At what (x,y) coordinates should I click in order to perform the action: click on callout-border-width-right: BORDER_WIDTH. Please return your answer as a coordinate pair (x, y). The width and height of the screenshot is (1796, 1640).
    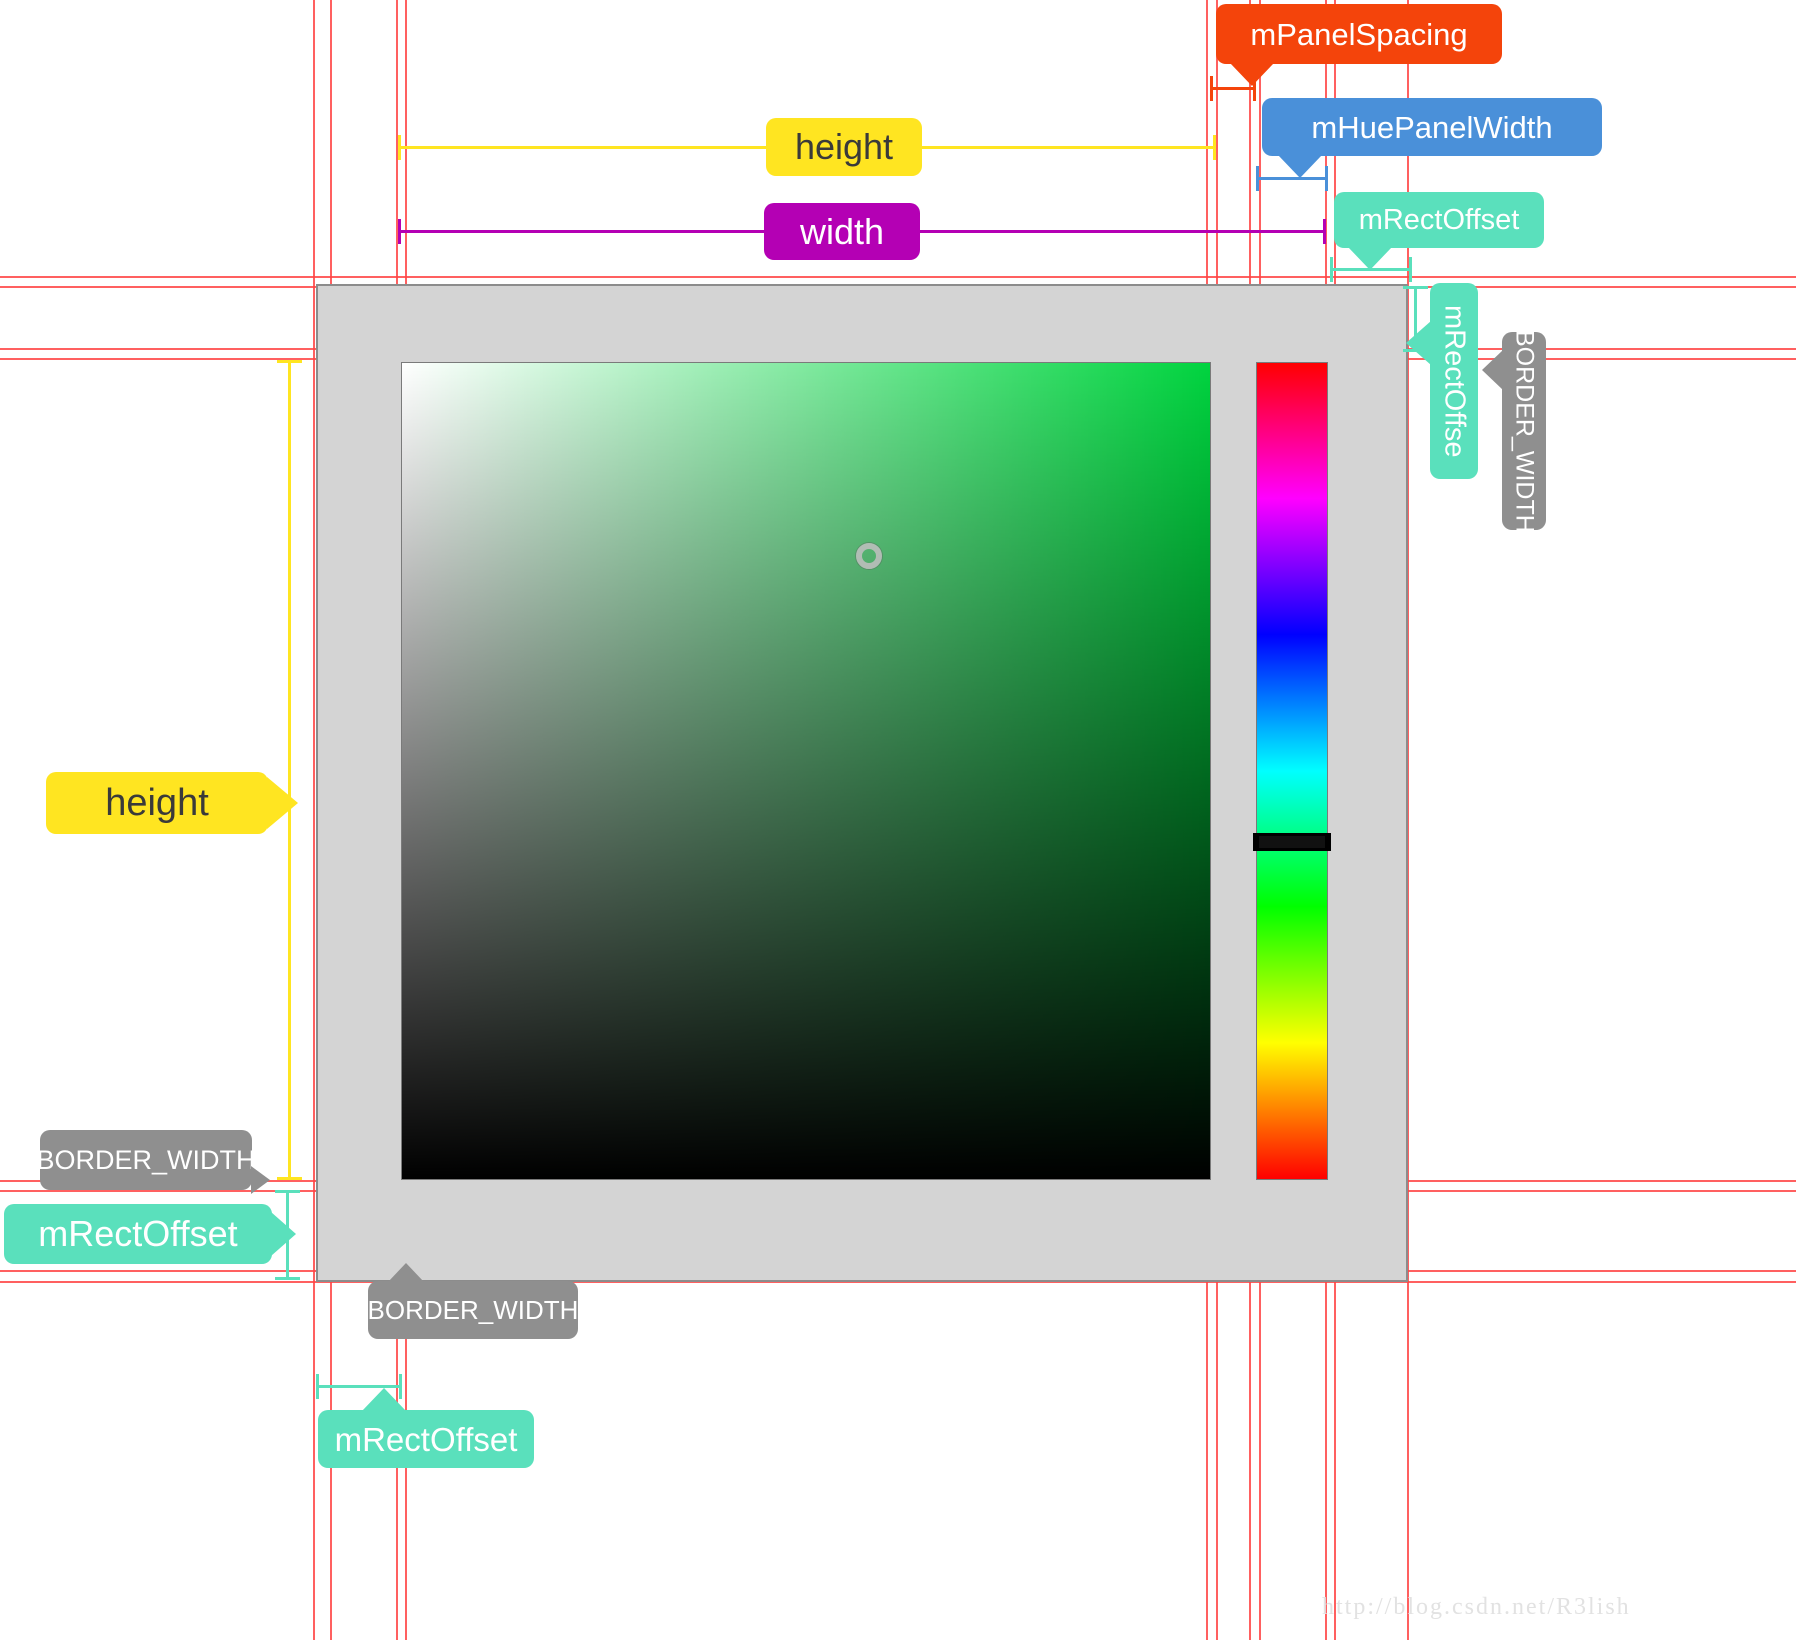
    Looking at the image, I should click on (1514, 431).